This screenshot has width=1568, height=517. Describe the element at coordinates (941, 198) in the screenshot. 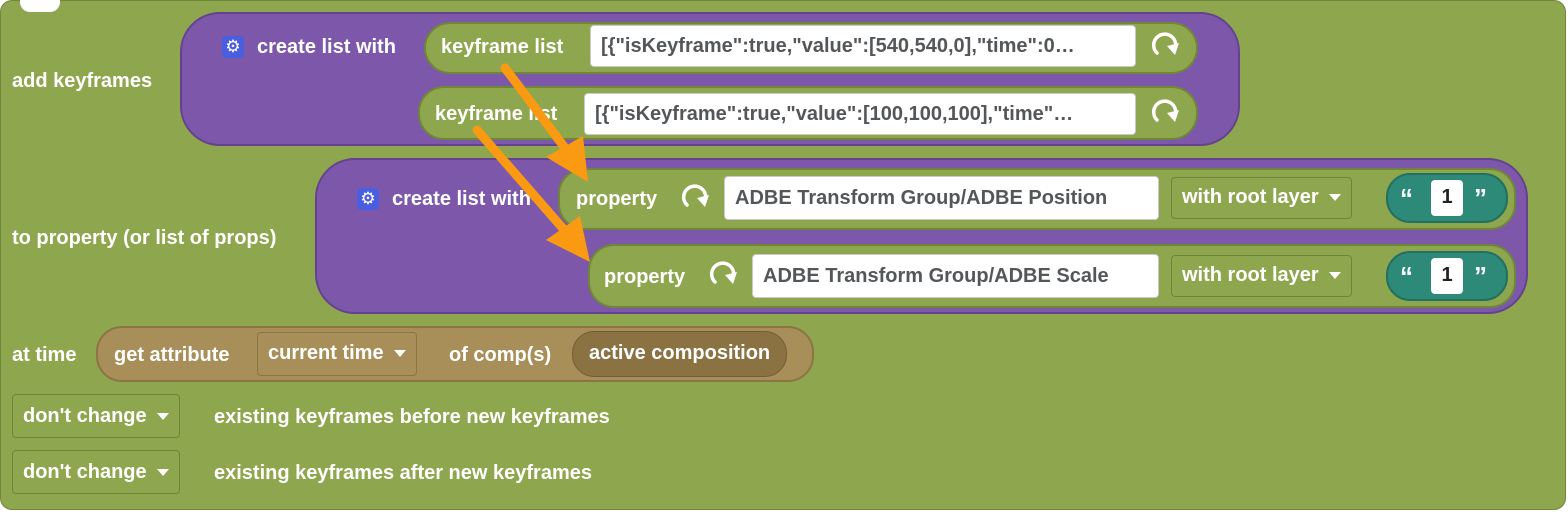

I see `property-path-field: ADBE Transform Group/ADBE Position` at that location.